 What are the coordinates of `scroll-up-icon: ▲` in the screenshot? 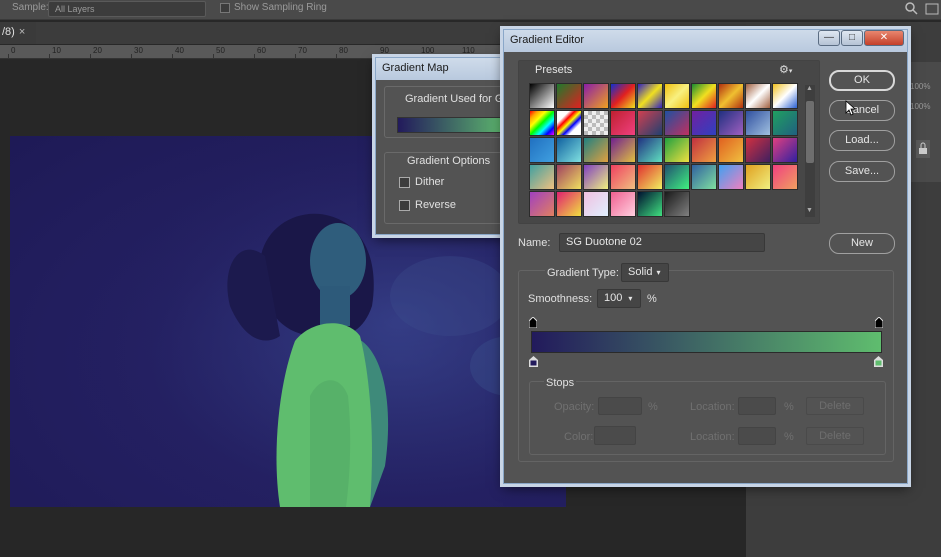 It's located at (809, 88).